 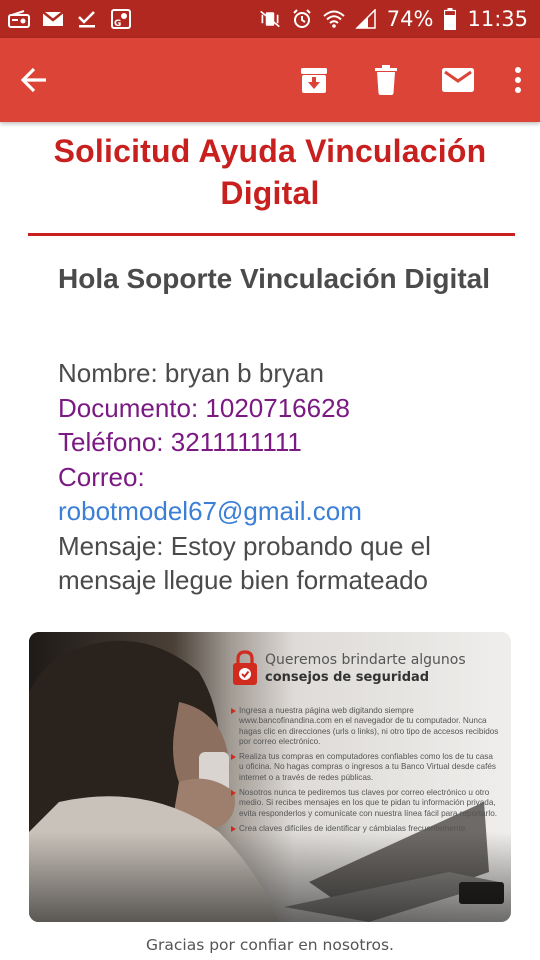 What do you see at coordinates (33, 80) in the screenshot?
I see `arrow-back-icon` at bounding box center [33, 80].